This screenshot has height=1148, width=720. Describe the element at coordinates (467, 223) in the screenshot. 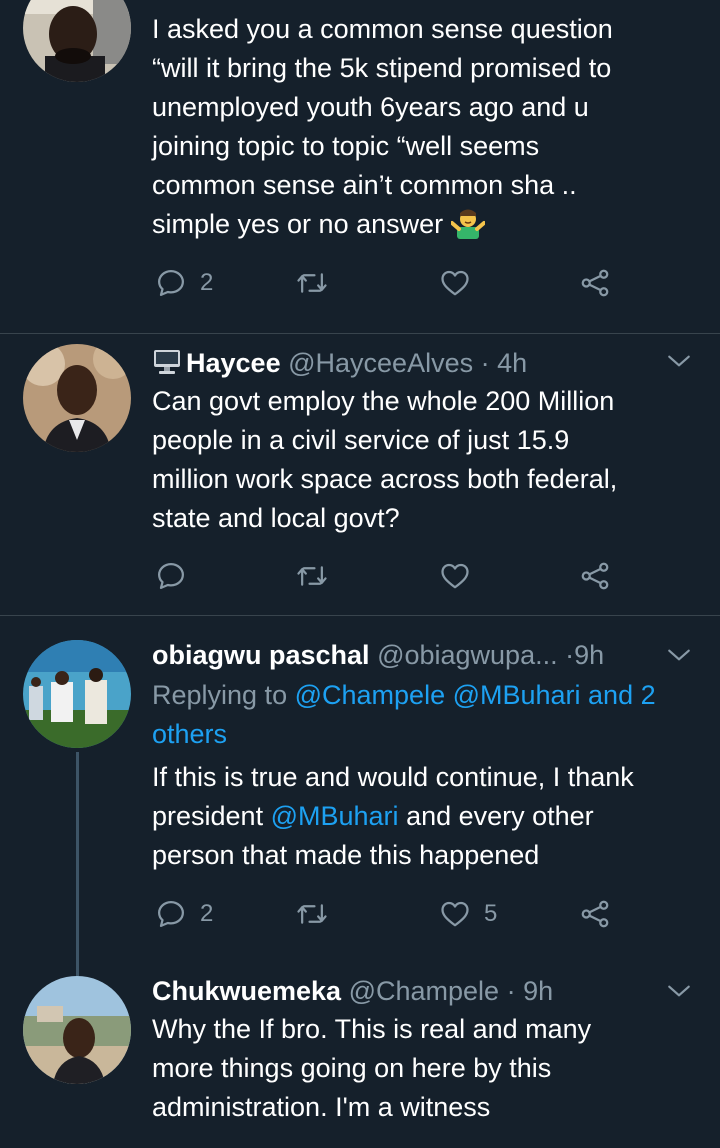

I see `man-shrugging-emoji` at that location.